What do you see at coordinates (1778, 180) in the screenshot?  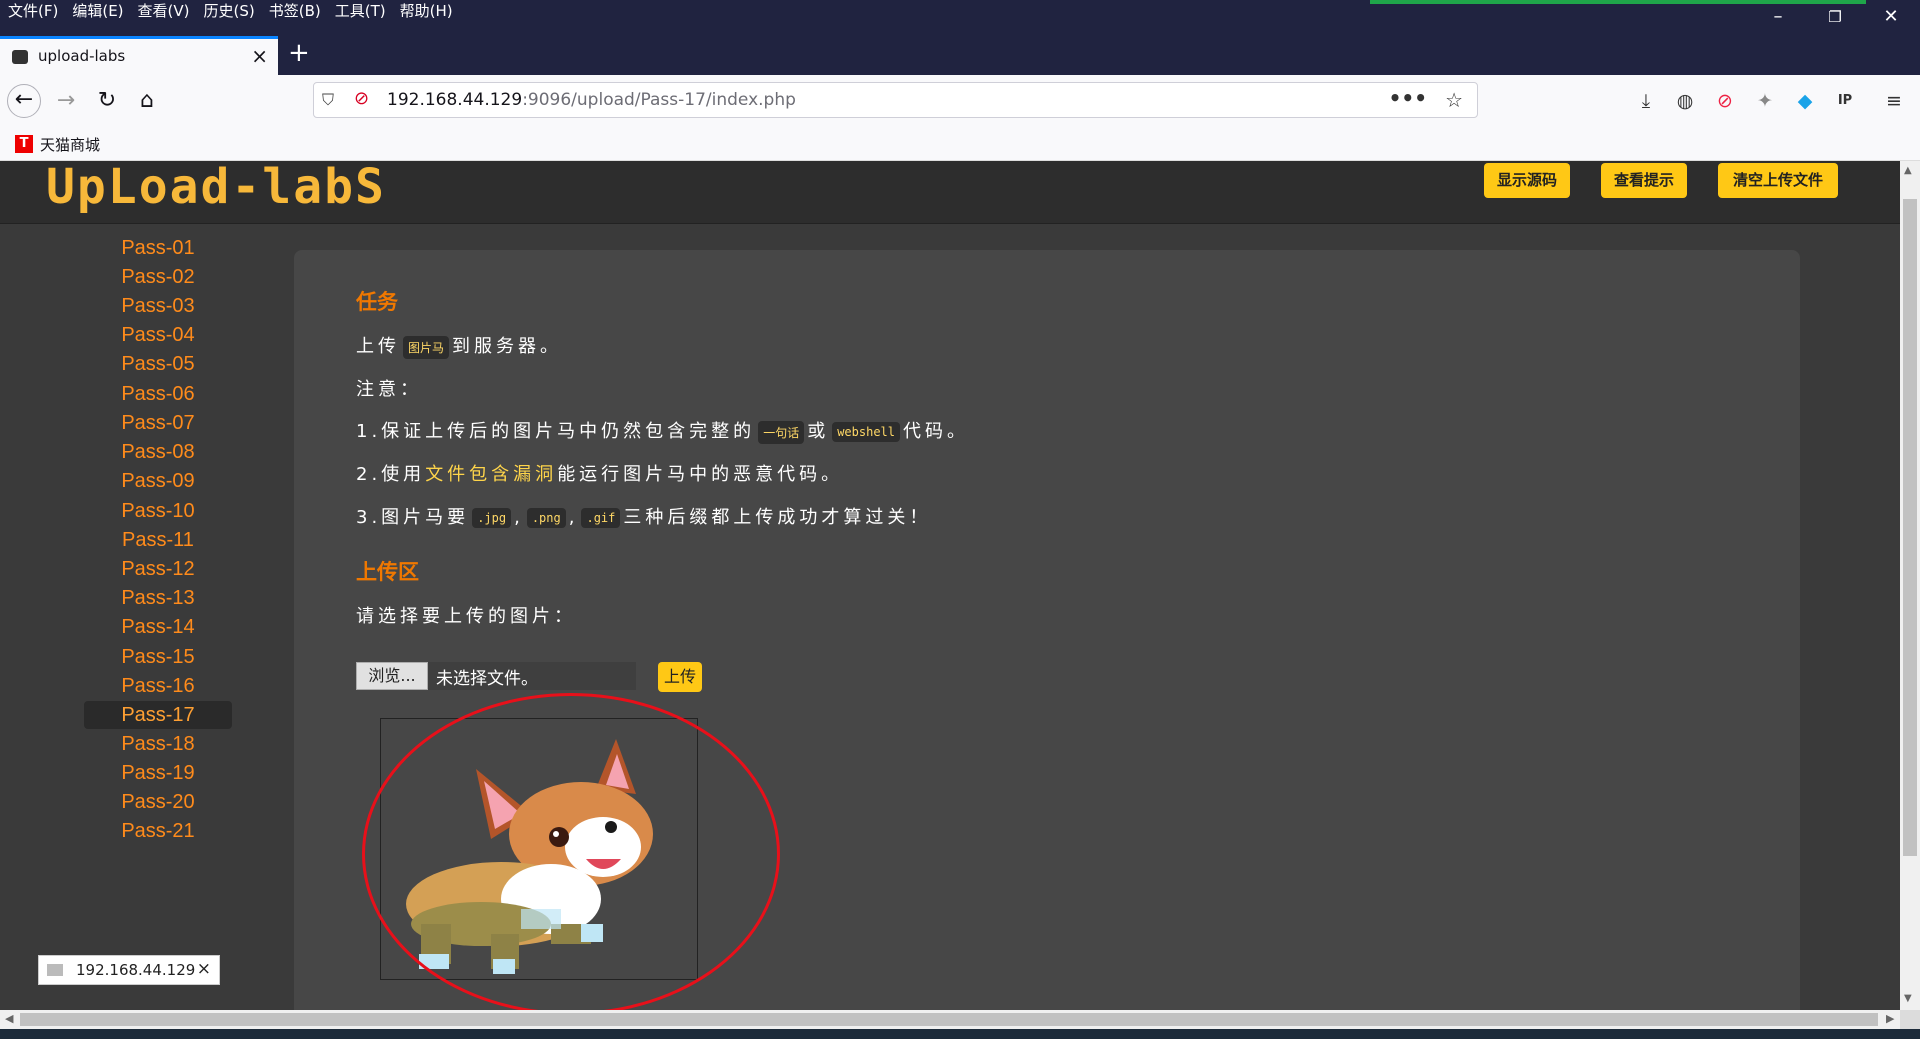 I see `clear-uploads-button: 清空上传文件` at bounding box center [1778, 180].